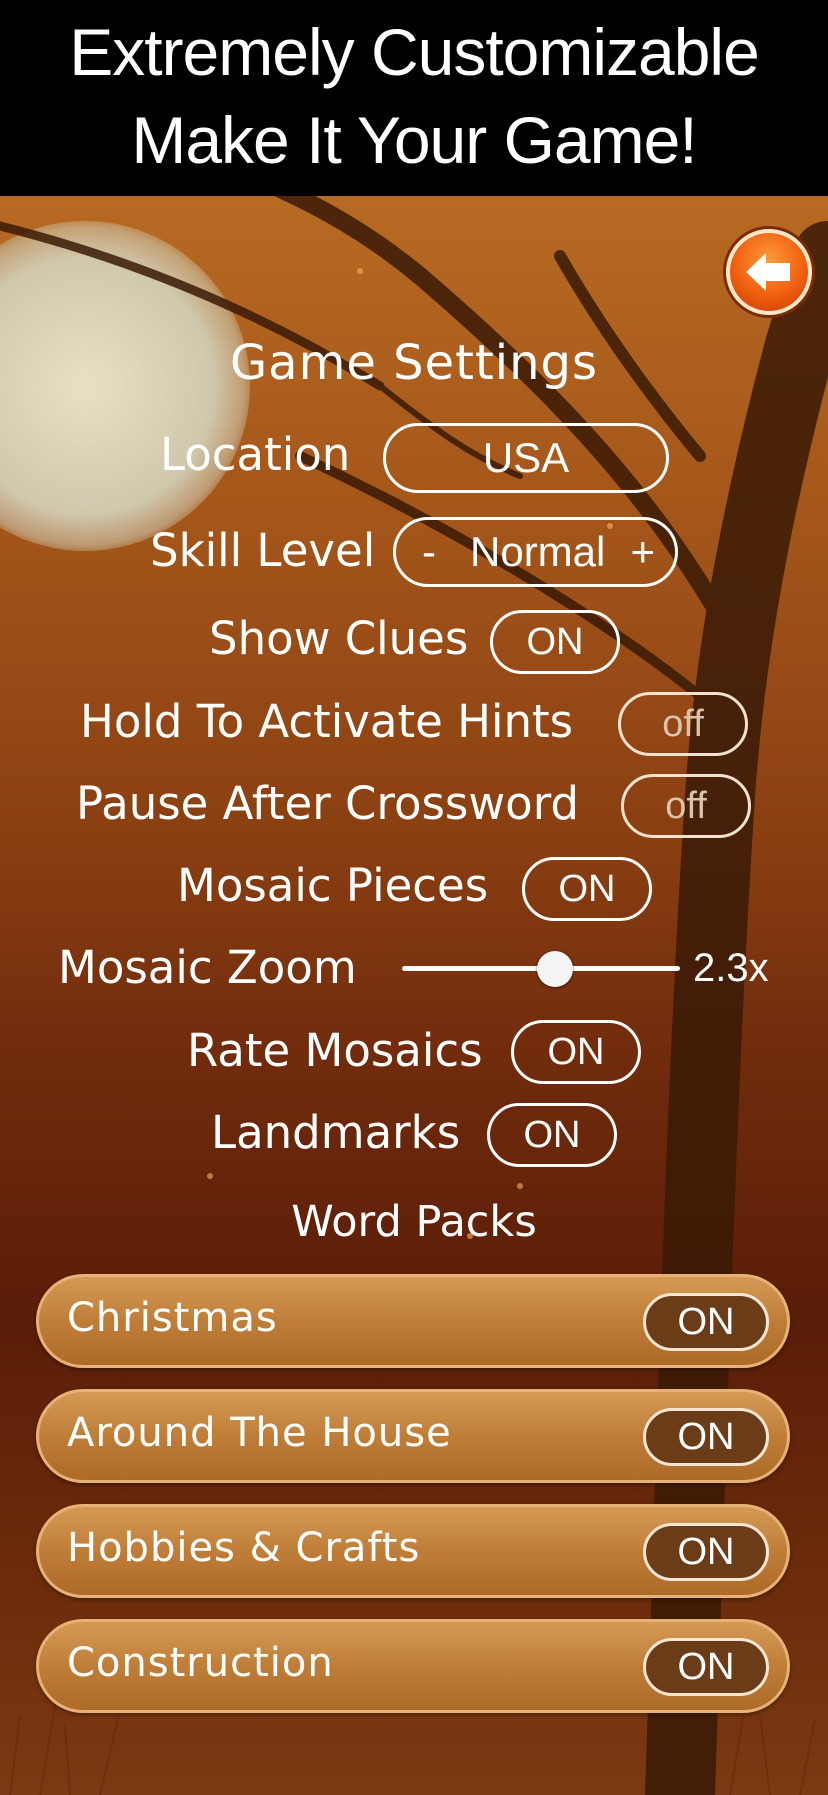 The image size is (828, 1795). What do you see at coordinates (172, 1318) in the screenshot?
I see `word-pack-label: Christmas` at bounding box center [172, 1318].